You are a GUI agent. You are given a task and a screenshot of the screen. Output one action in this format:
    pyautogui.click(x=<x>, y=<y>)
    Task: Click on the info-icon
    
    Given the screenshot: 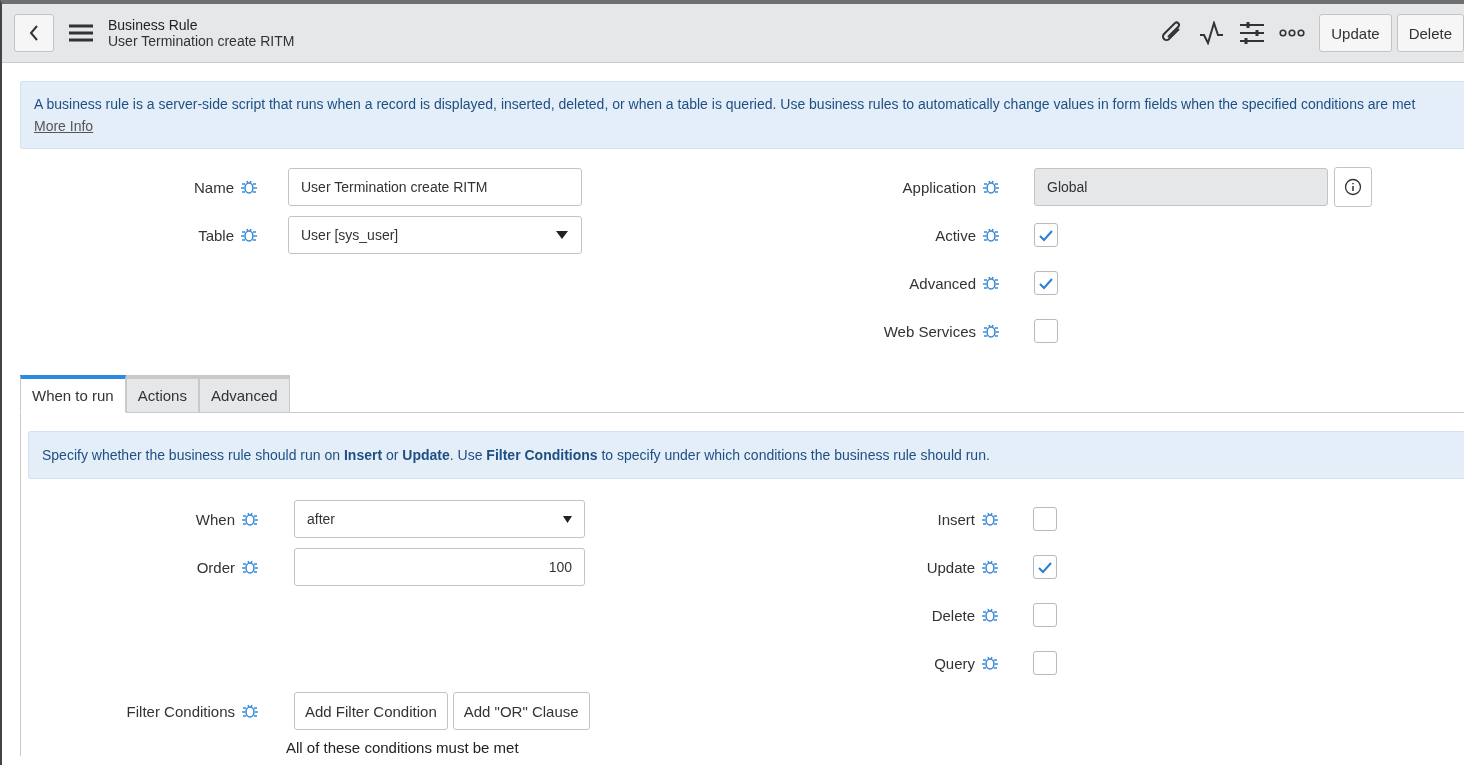 What is the action you would take?
    pyautogui.click(x=1353, y=187)
    